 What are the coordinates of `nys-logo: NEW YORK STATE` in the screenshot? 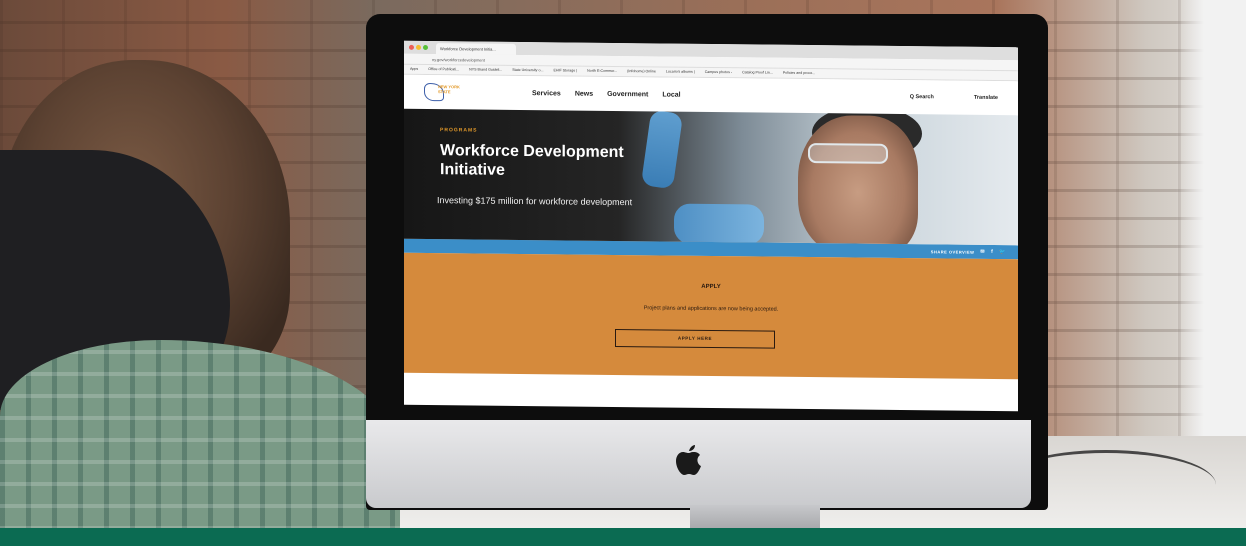 It's located at (442, 92).